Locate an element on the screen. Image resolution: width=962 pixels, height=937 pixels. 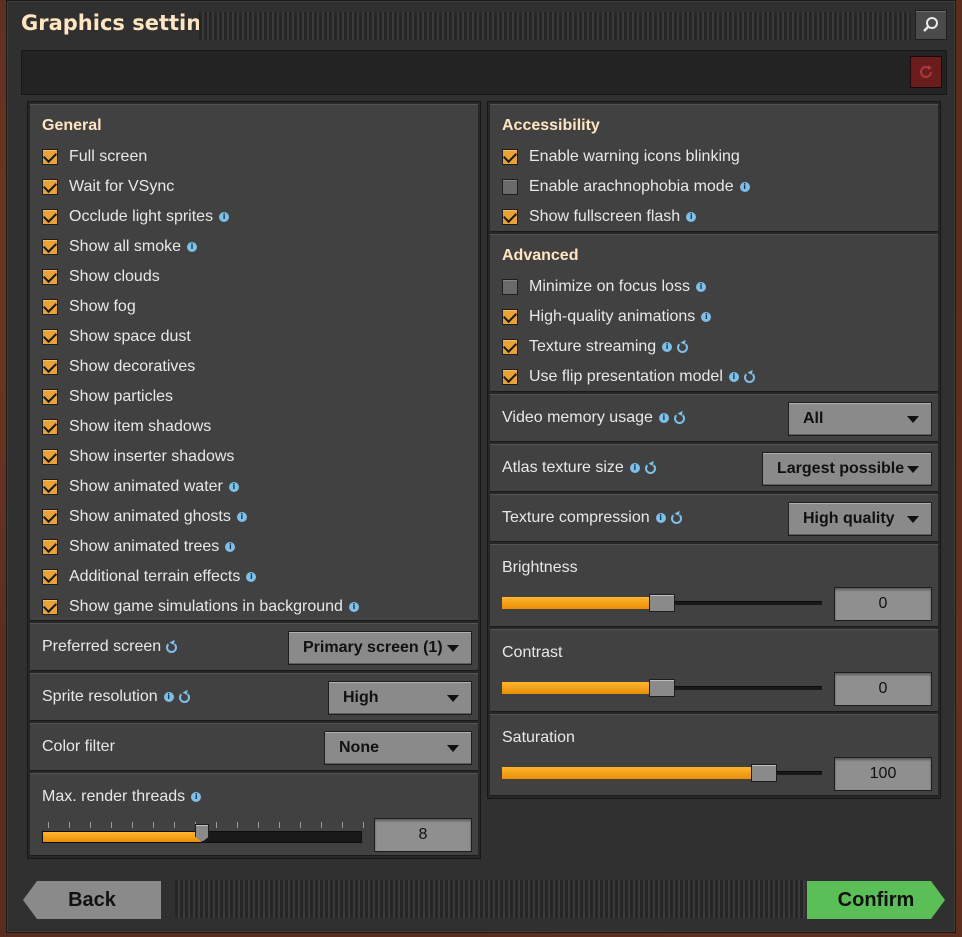
checkbox-row: Show all smoke i is located at coordinates (120, 247).